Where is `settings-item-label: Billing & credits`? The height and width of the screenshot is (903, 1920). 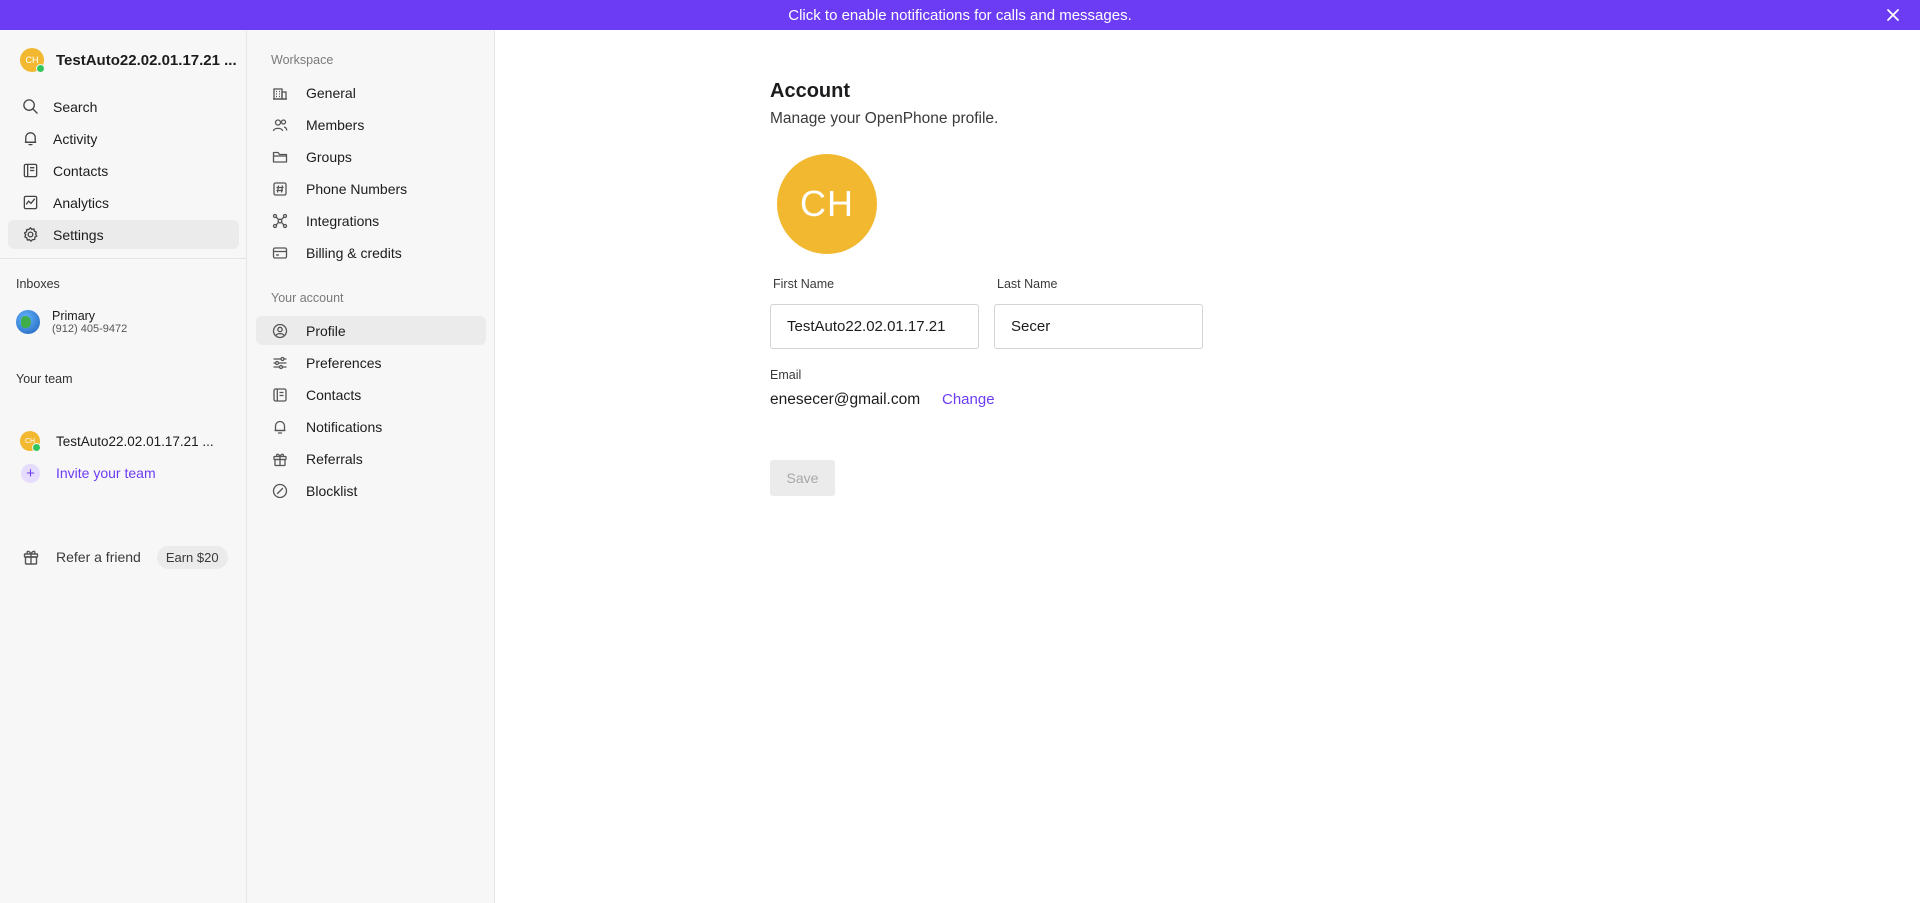 settings-item-label: Billing & credits is located at coordinates (354, 252).